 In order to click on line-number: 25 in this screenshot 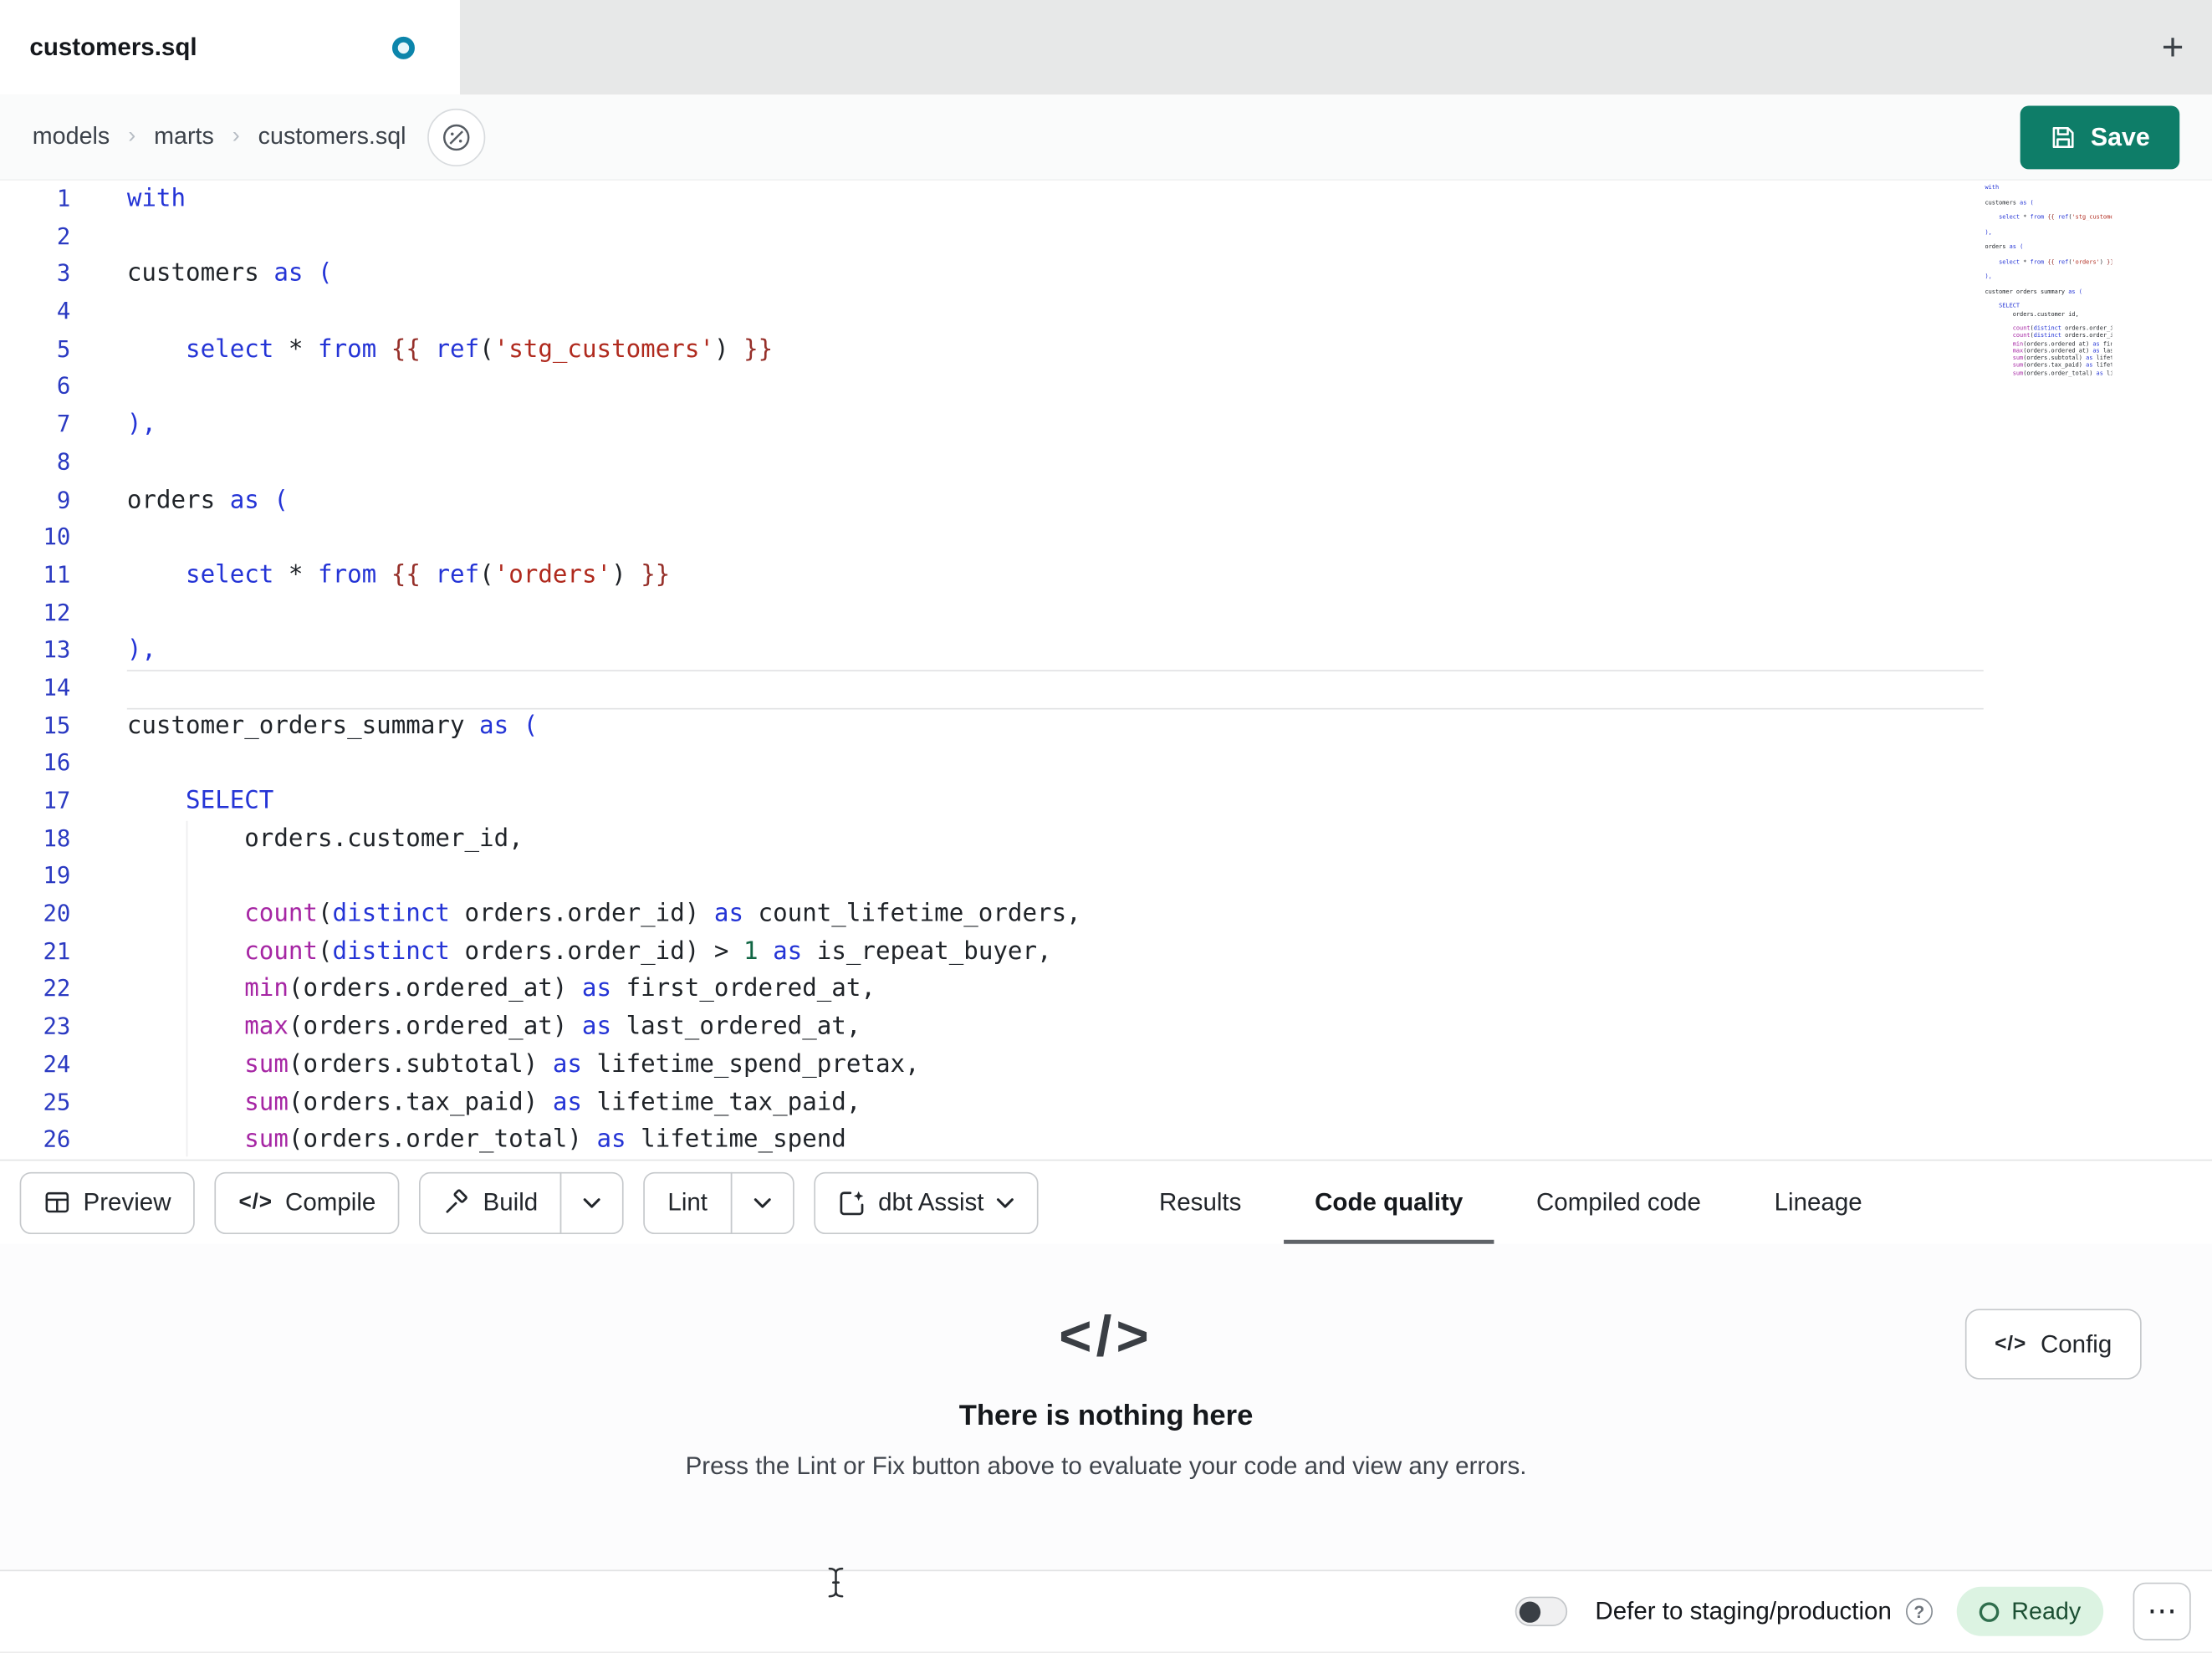, I will do `click(57, 1101)`.